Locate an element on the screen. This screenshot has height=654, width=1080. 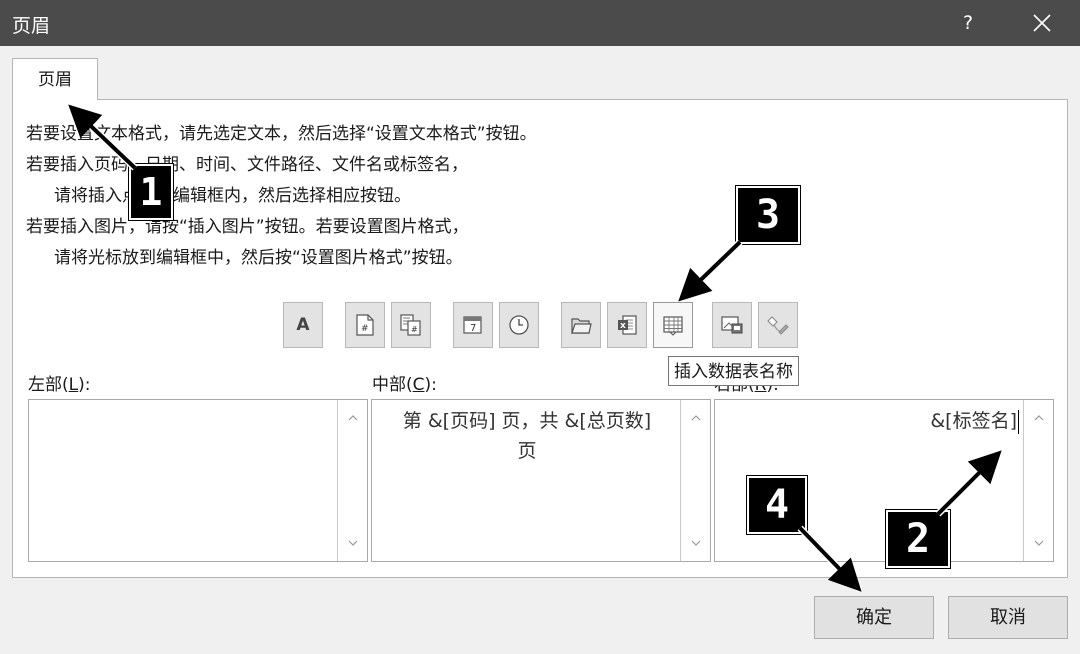
close-icon is located at coordinates (1042, 23).